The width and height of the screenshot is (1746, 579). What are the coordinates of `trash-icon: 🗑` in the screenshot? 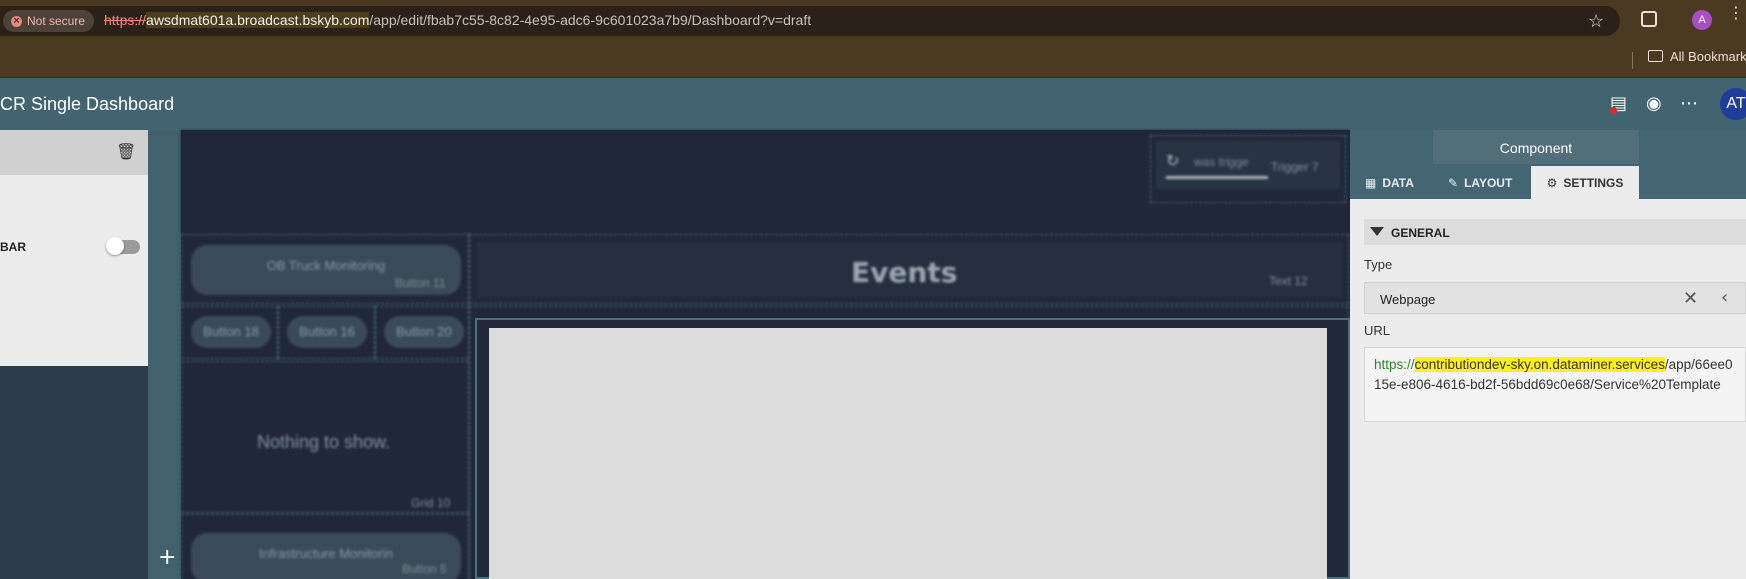 It's located at (126, 151).